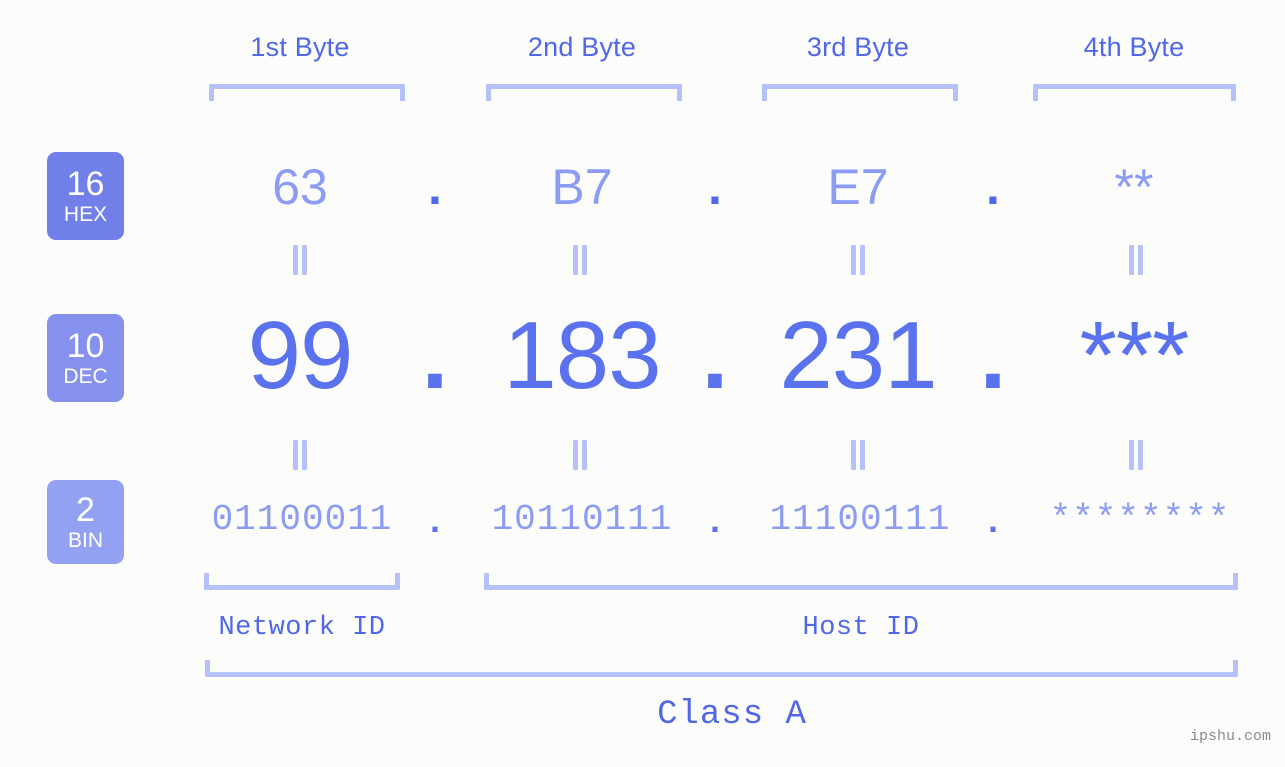 The width and height of the screenshot is (1285, 767). Describe the element at coordinates (861, 581) in the screenshot. I see `host-id-bracket` at that location.